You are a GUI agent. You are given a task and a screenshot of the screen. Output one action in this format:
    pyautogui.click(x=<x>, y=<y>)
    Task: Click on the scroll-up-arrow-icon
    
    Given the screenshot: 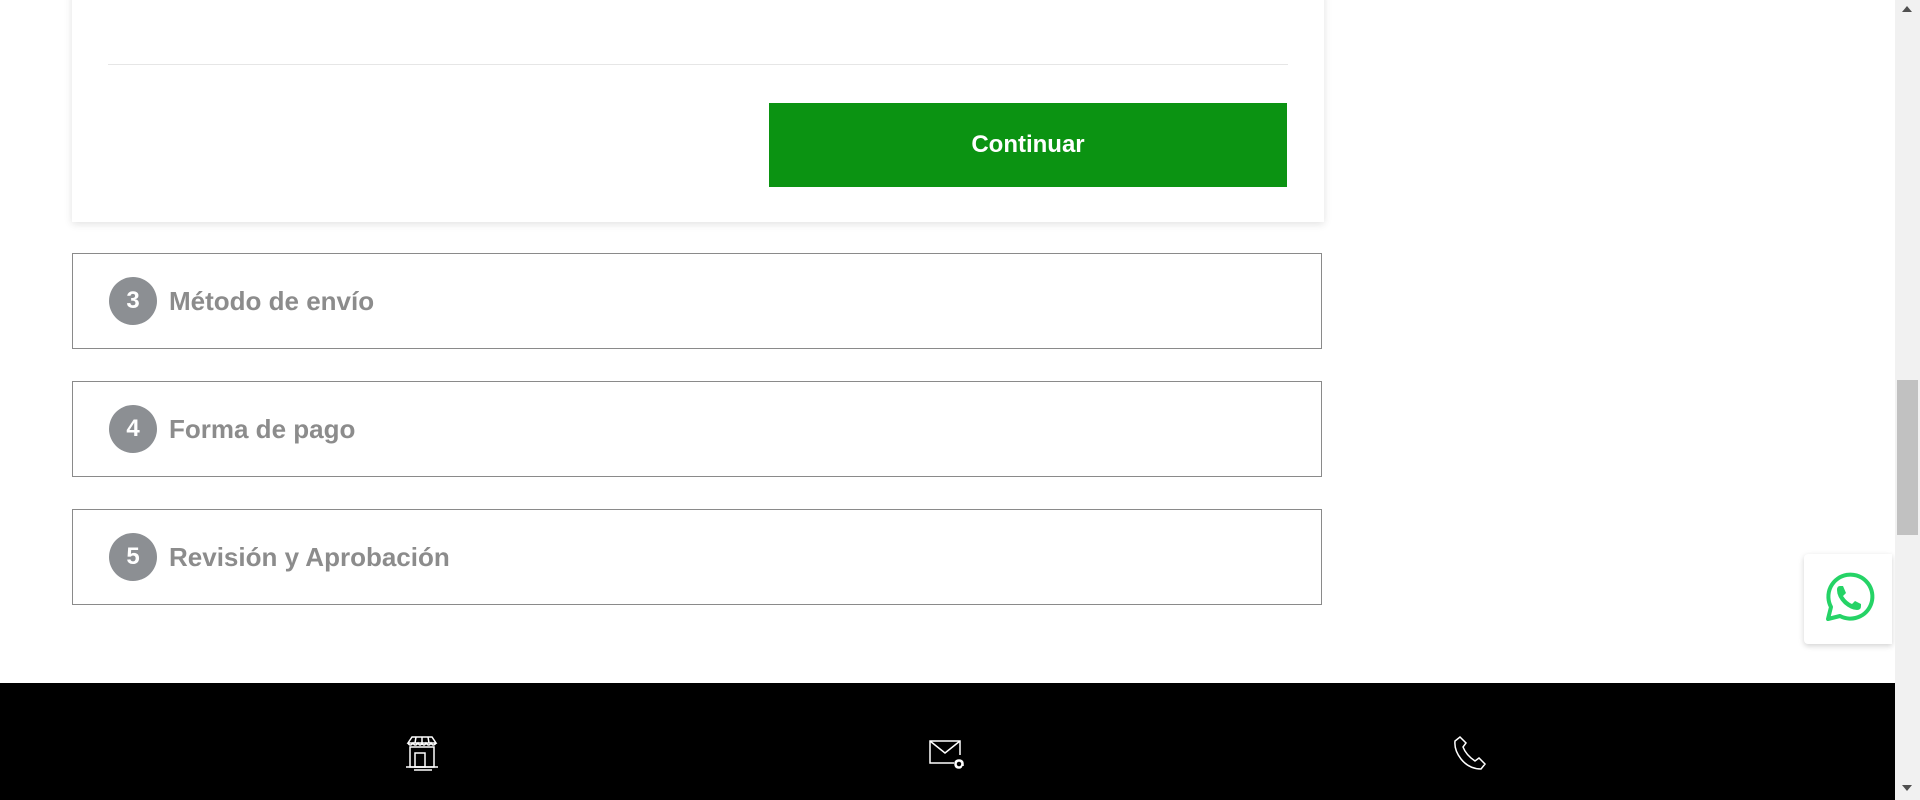 What is the action you would take?
    pyautogui.click(x=1907, y=9)
    